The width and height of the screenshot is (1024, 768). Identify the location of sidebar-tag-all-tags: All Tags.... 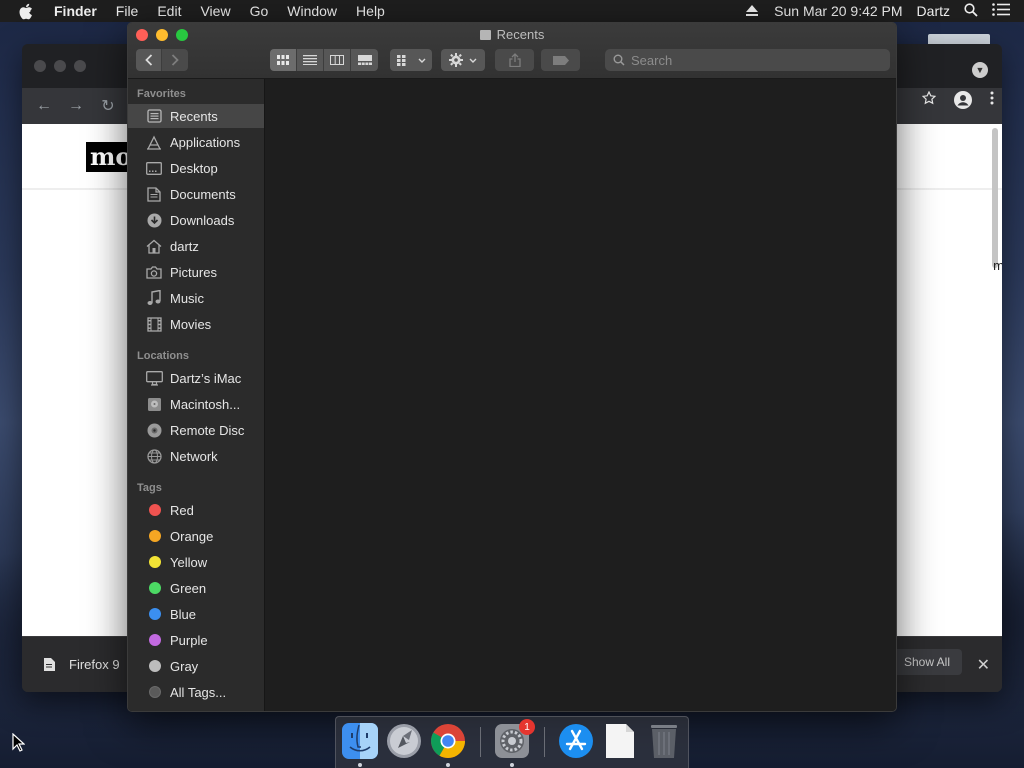
(196, 692).